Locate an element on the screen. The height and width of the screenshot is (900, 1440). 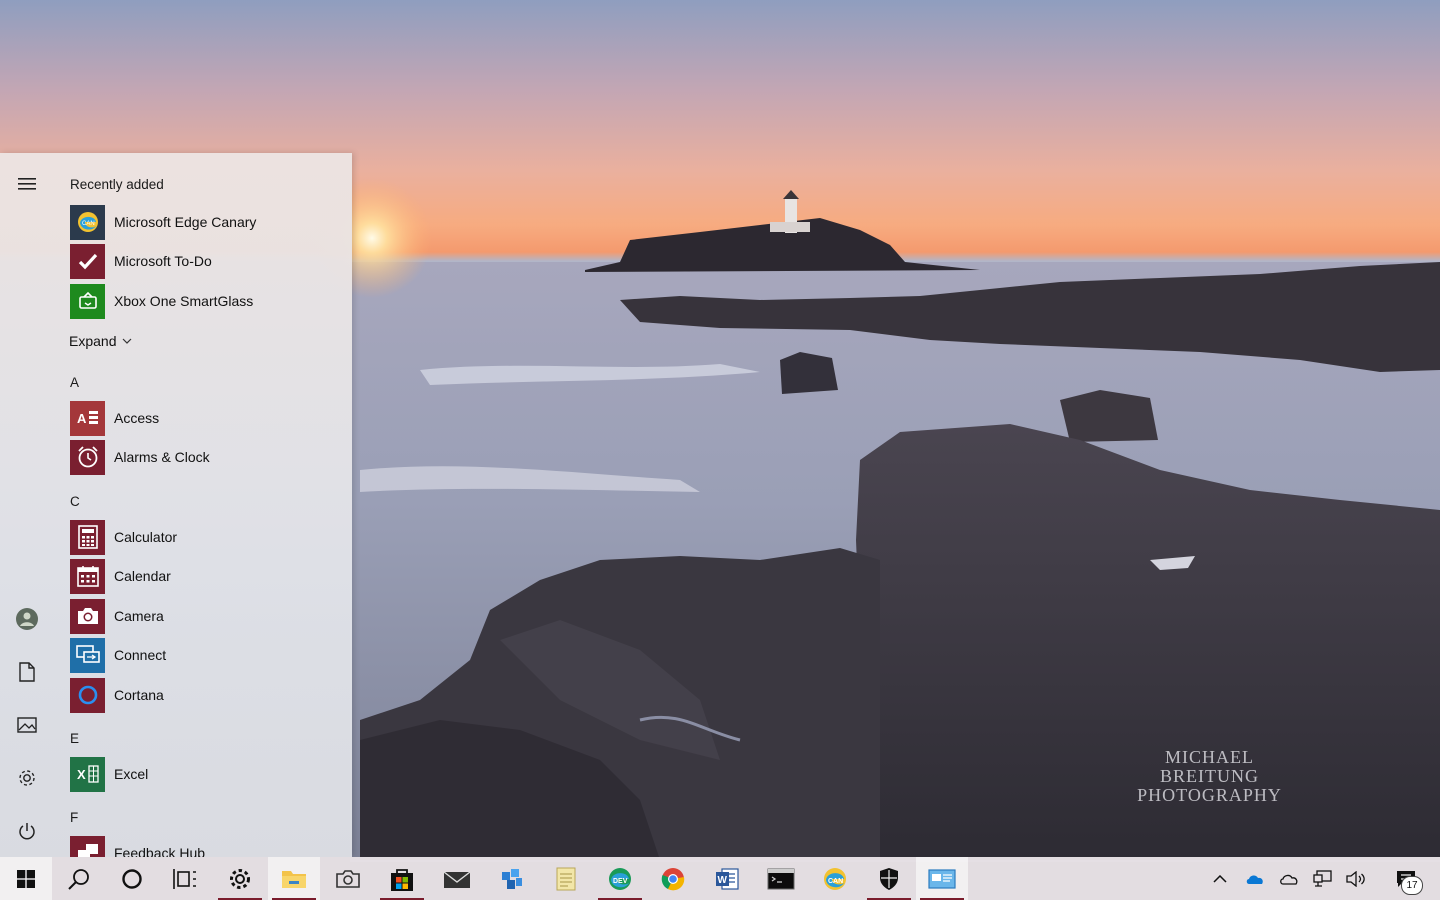
onedrive-personal-tray is located at coordinates (1289, 878).